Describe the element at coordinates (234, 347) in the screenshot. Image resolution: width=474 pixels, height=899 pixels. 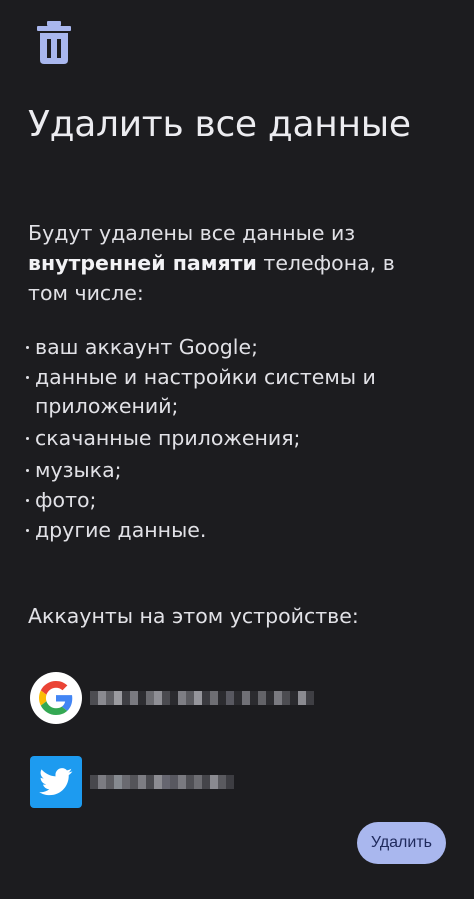
I see `list-item: ваш аккаунт Google;` at that location.